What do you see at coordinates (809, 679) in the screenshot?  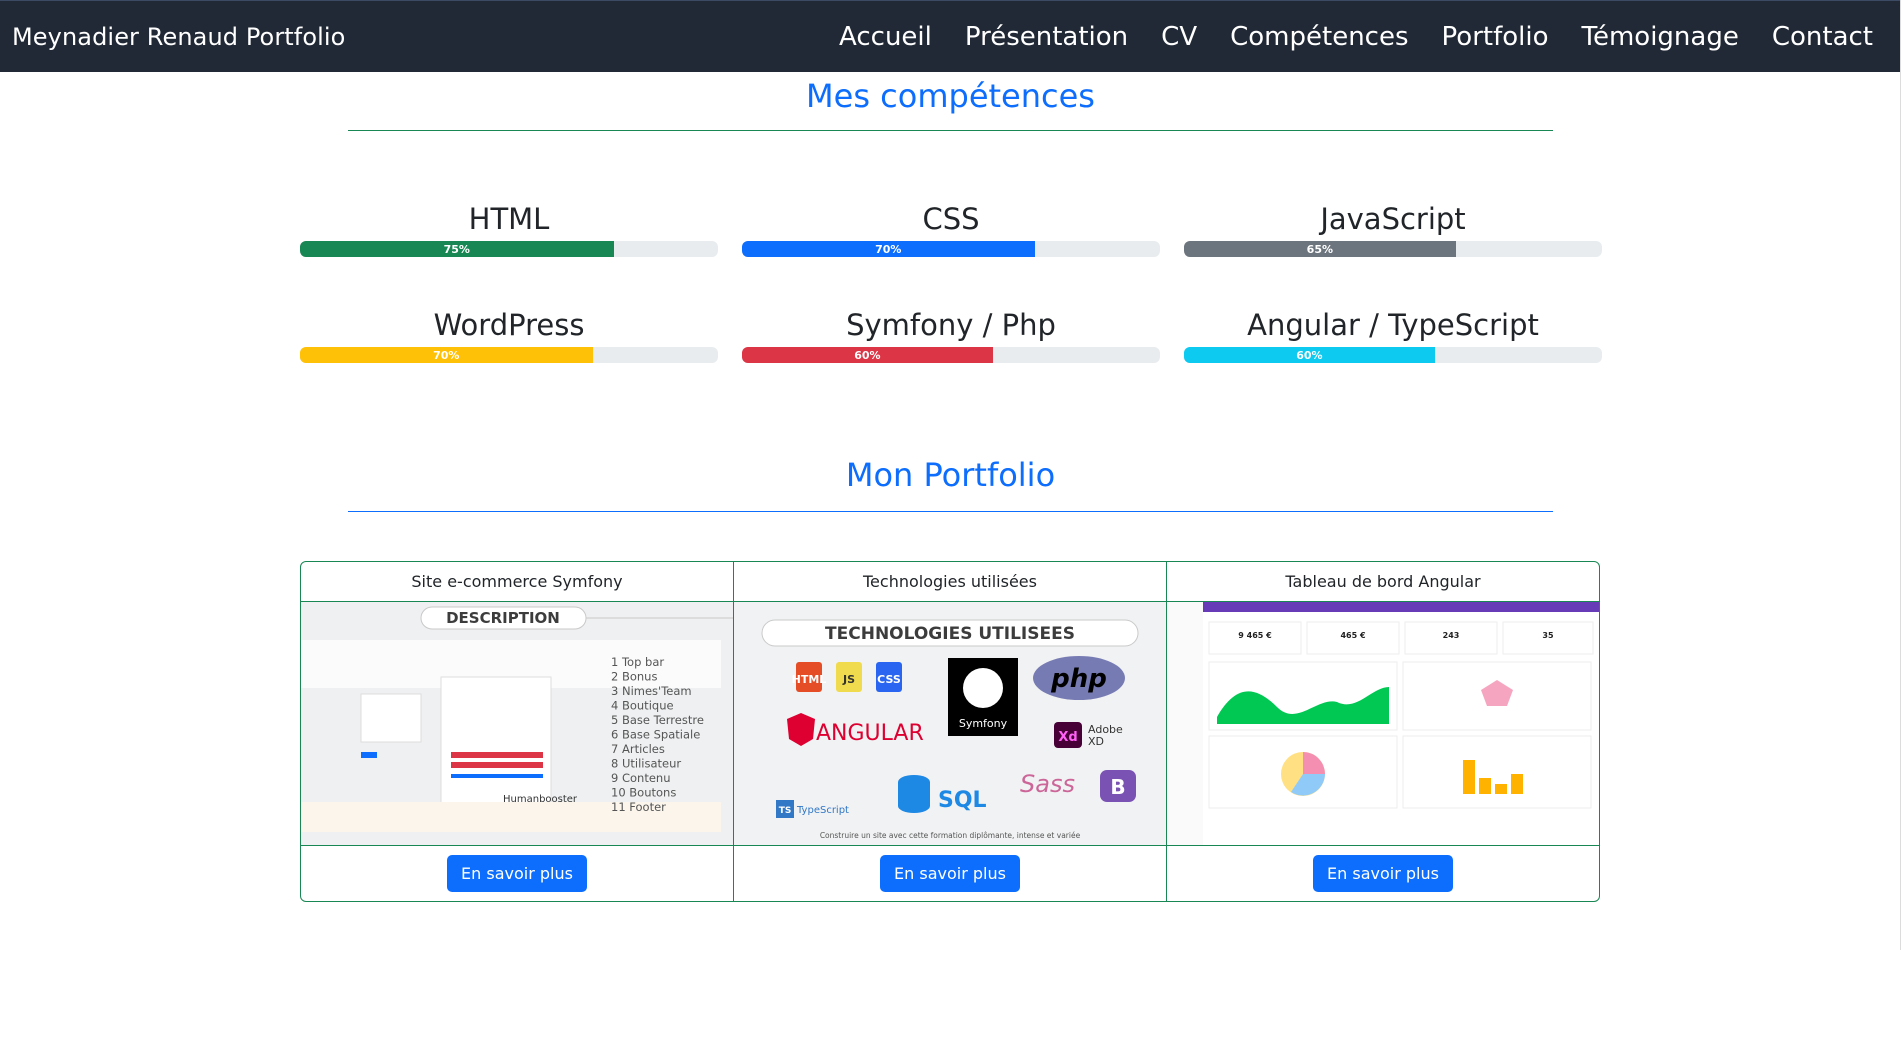 I see `html5-label: HTML` at bounding box center [809, 679].